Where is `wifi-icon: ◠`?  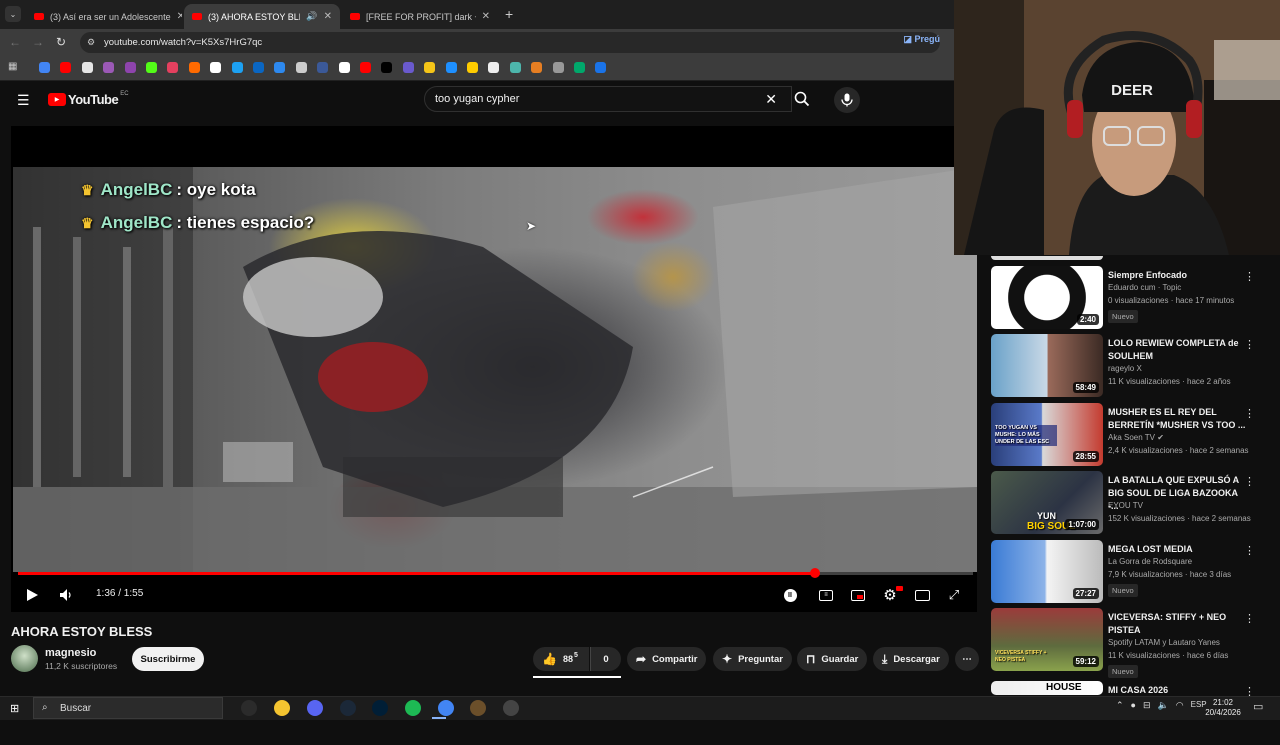 wifi-icon: ◠ is located at coordinates (1180, 705).